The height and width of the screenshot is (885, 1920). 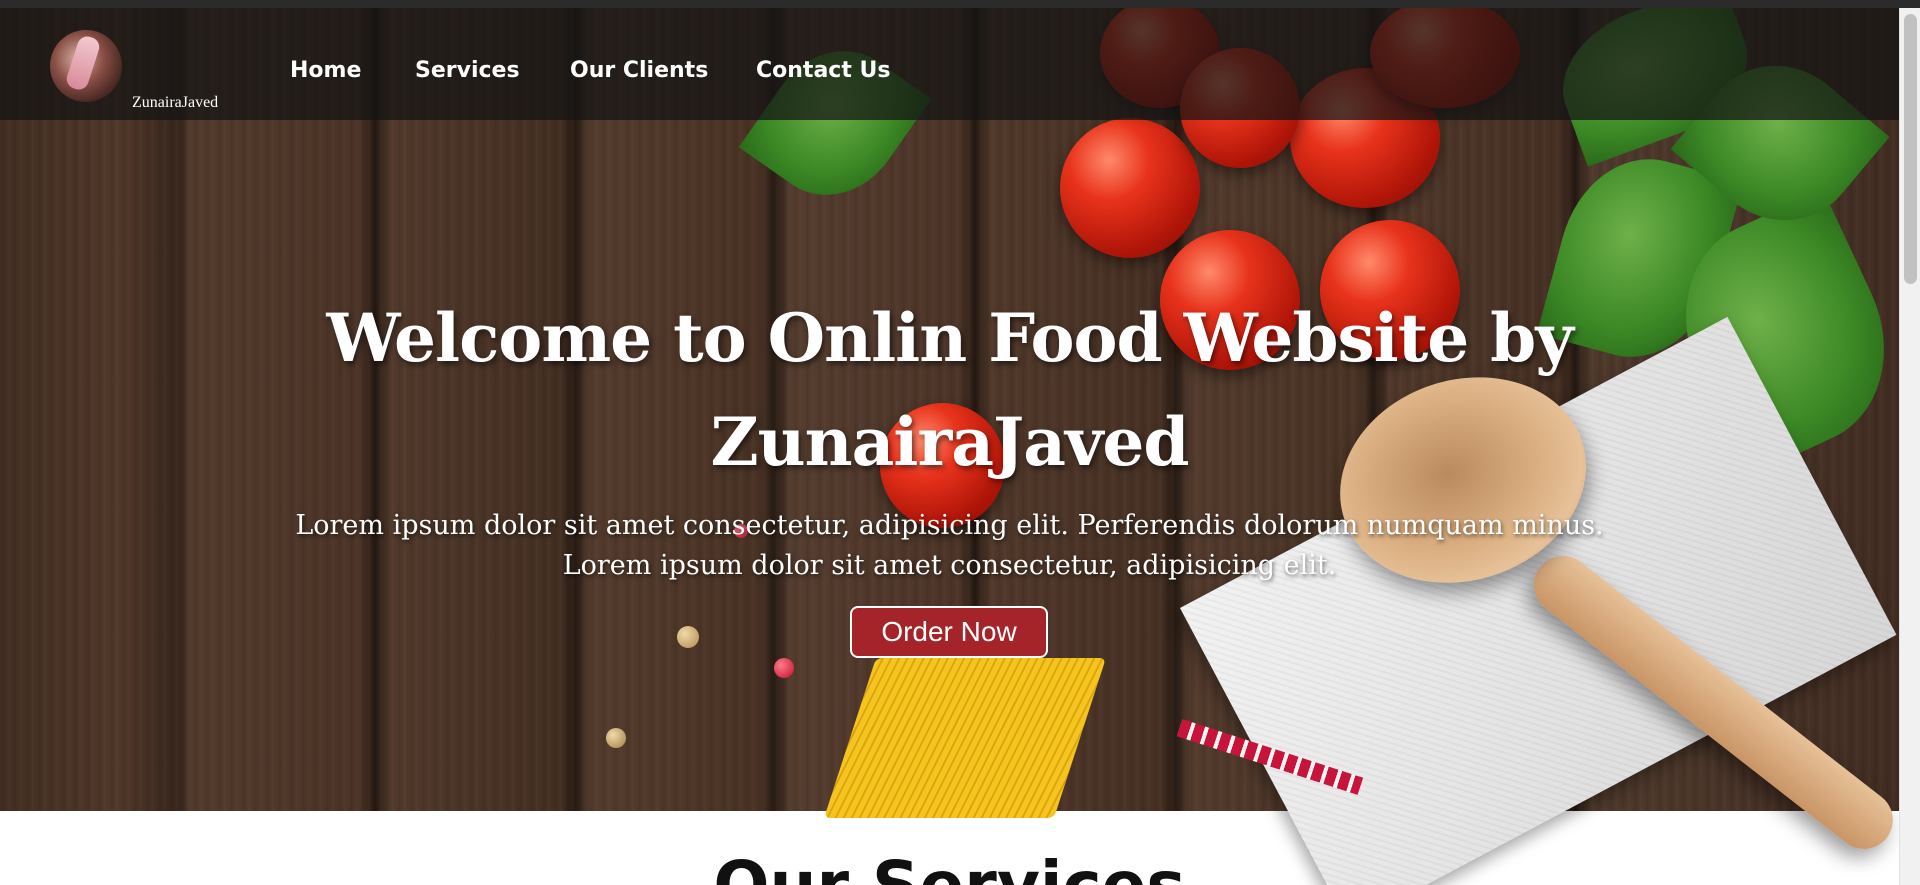 I want to click on page-scrollbar, so click(x=1909, y=446).